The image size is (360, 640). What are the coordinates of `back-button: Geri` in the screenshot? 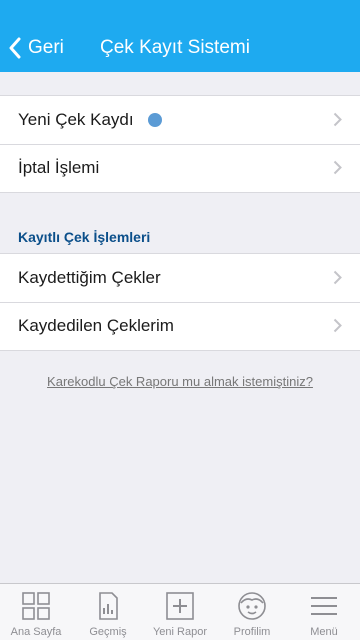 It's located at (36, 48).